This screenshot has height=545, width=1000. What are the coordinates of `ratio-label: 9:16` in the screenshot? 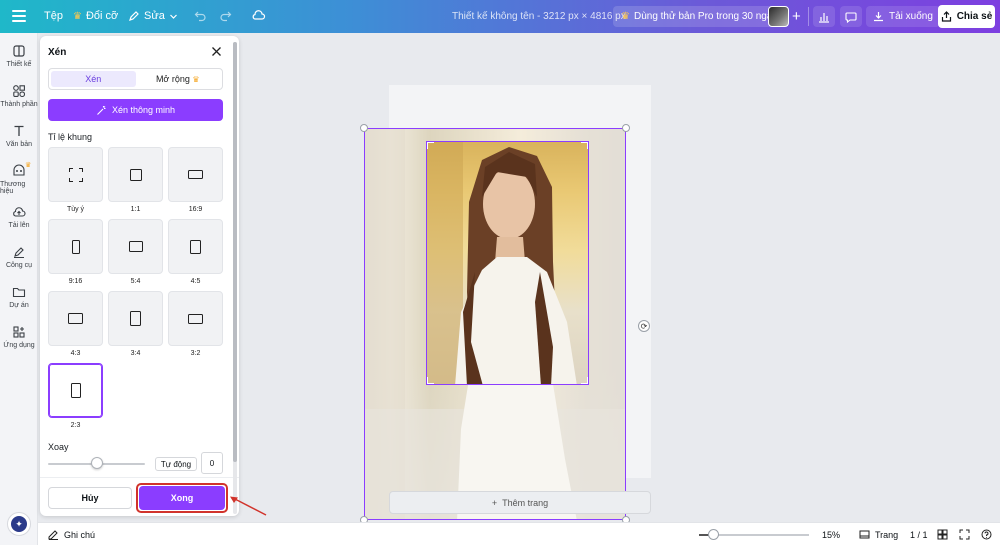 It's located at (75, 281).